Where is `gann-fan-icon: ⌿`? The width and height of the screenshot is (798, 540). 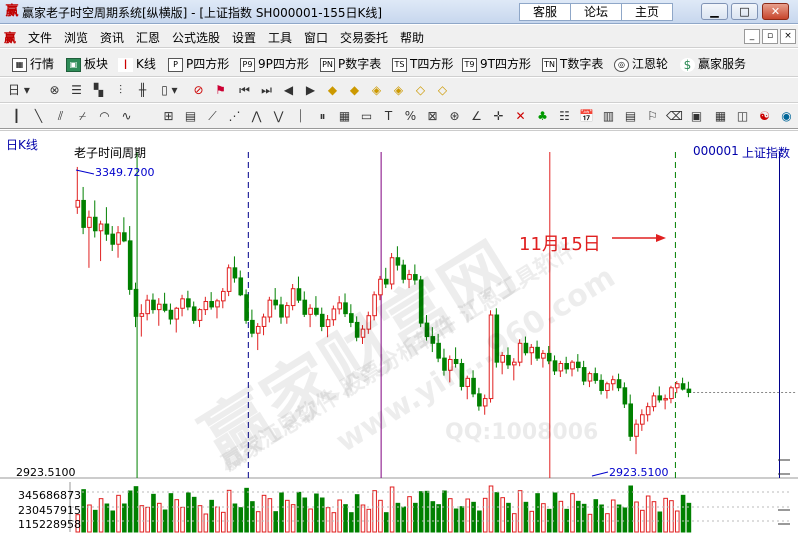 gann-fan-icon: ⌿ is located at coordinates (82, 116).